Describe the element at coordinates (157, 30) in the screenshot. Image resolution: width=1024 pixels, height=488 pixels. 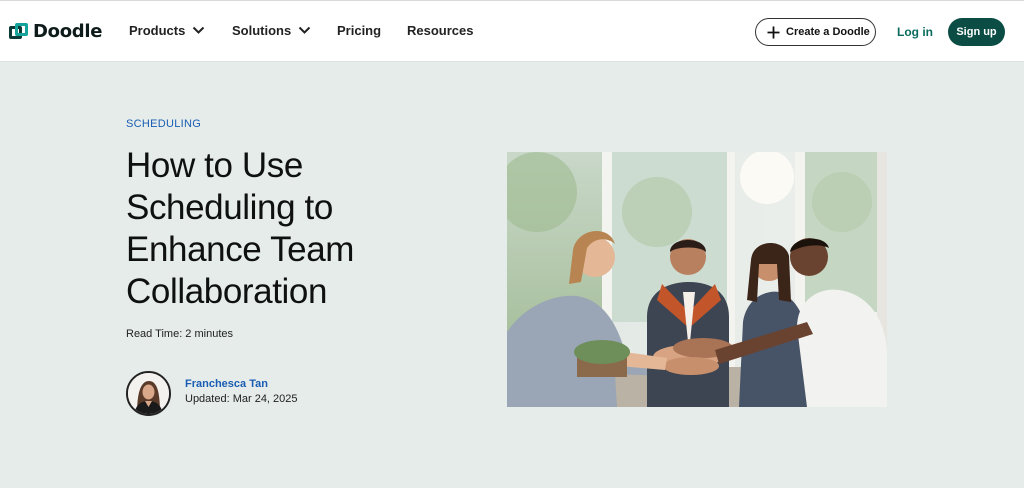
I see `nav-products-label: Products` at that location.